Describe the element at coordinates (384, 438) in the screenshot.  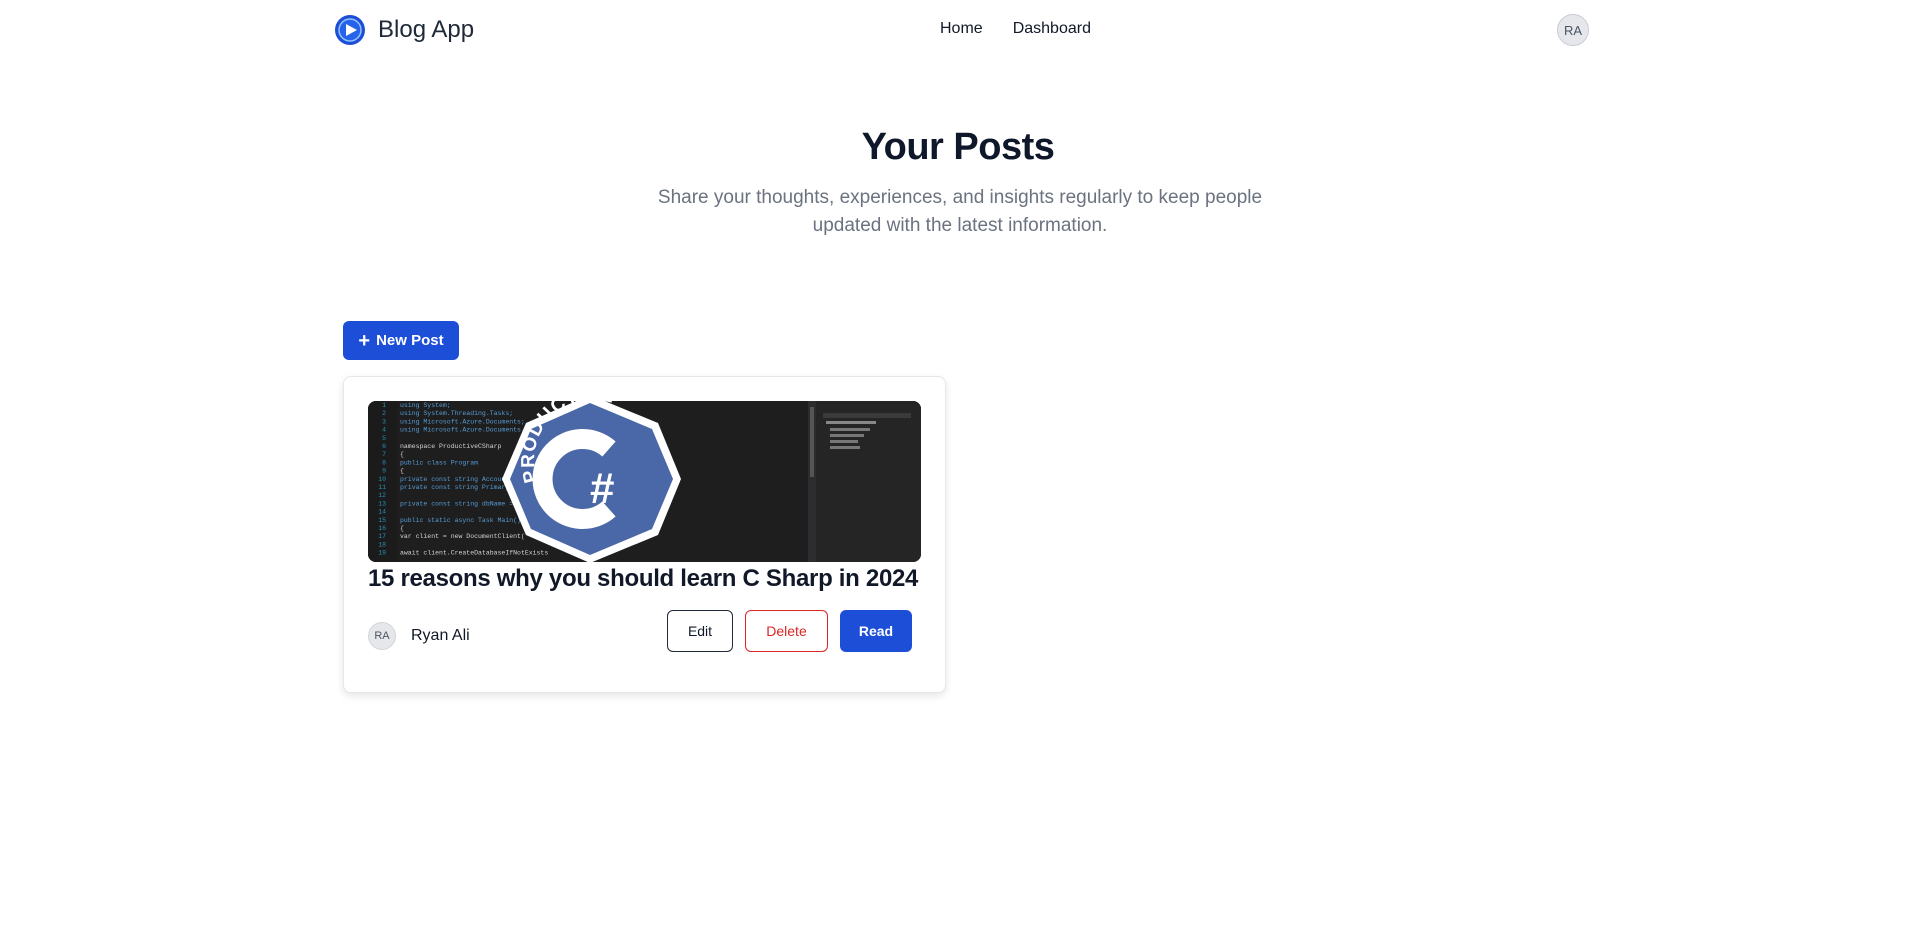
I see `code-line-number: 5` at that location.